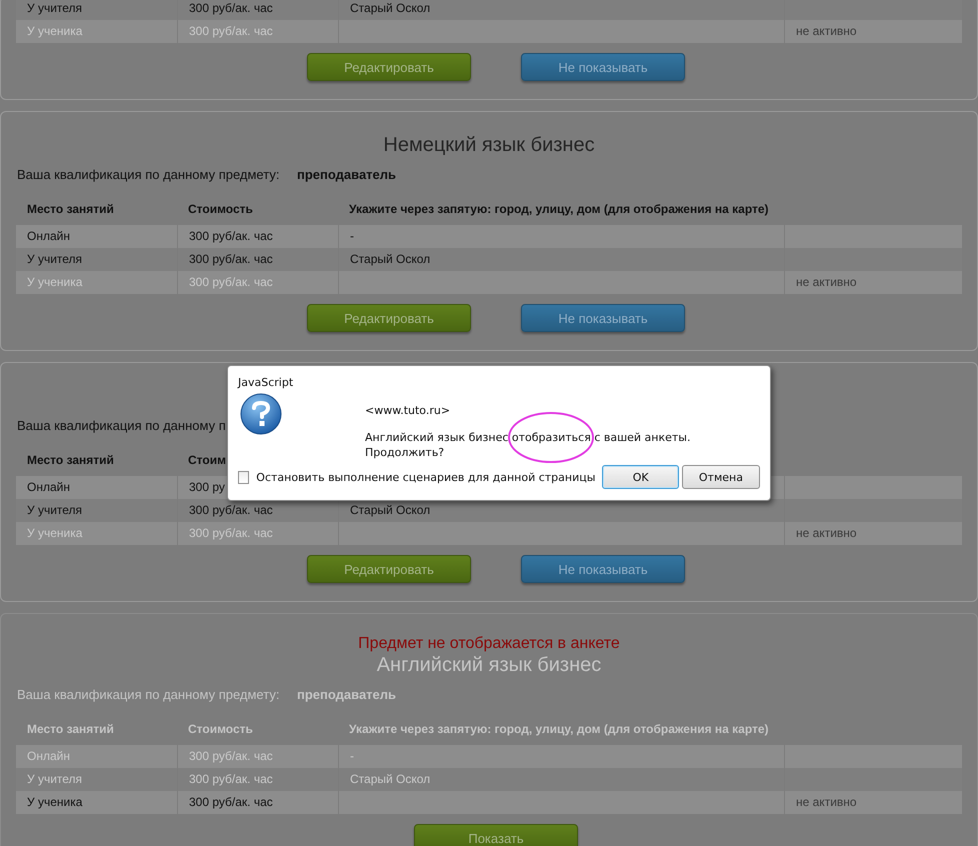 This screenshot has width=978, height=846. I want to click on dialog-source: <www.tuto.ru>, so click(408, 410).